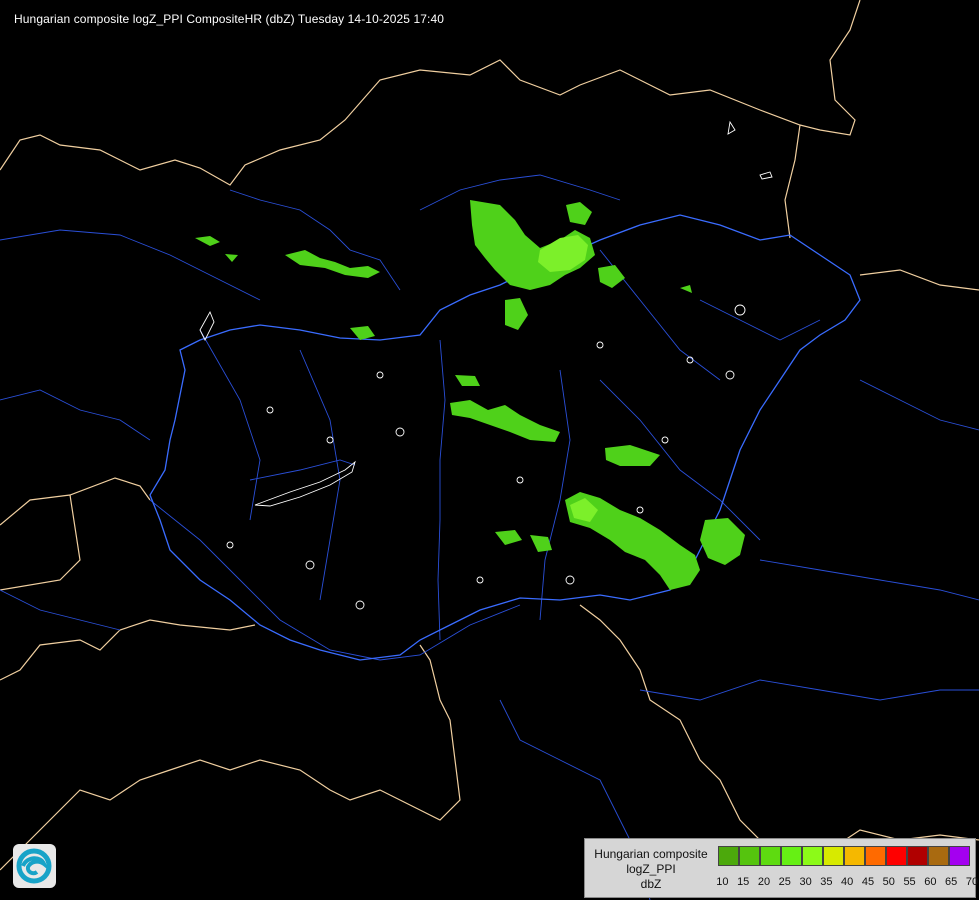 Image resolution: width=979 pixels, height=900 pixels. What do you see at coordinates (930, 882) in the screenshot?
I see `legend-tick-label: 60` at bounding box center [930, 882].